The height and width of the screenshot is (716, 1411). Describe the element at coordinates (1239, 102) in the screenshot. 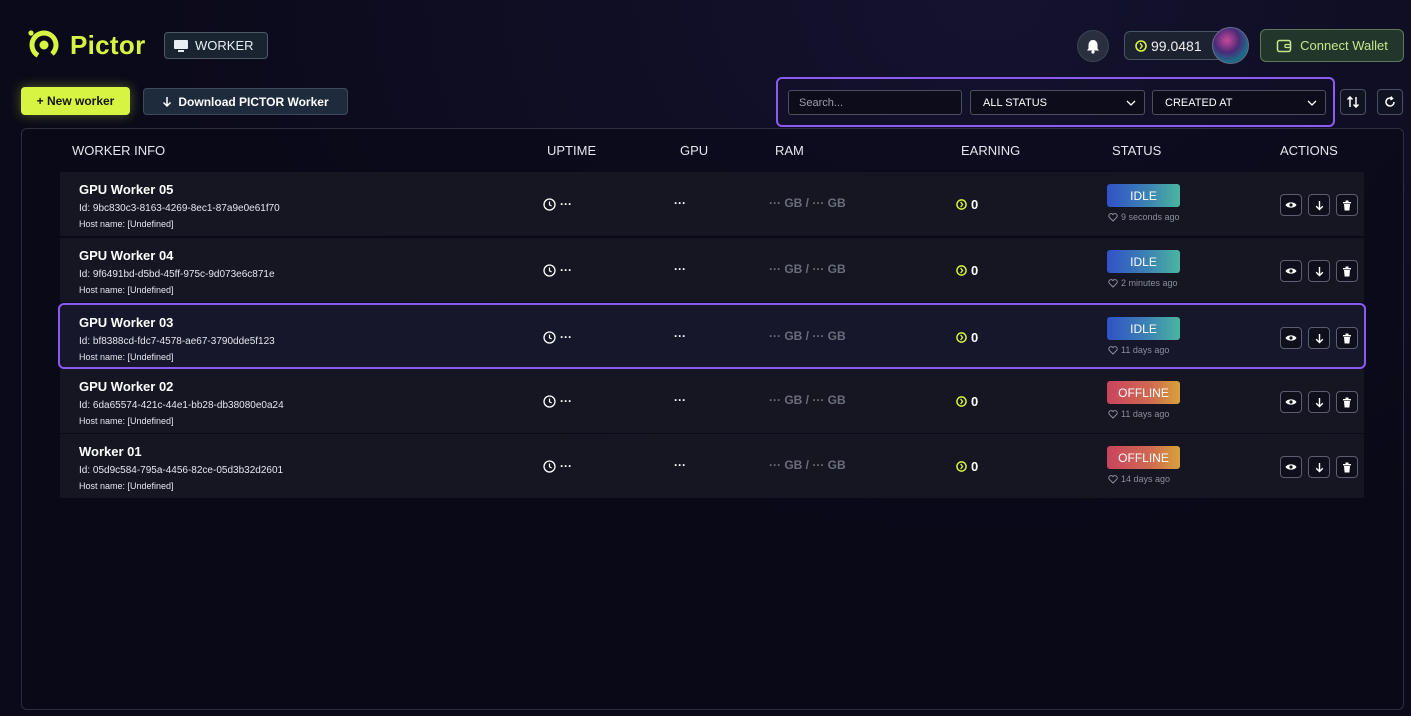

I see `sort-filter-select: CREATED AT` at that location.